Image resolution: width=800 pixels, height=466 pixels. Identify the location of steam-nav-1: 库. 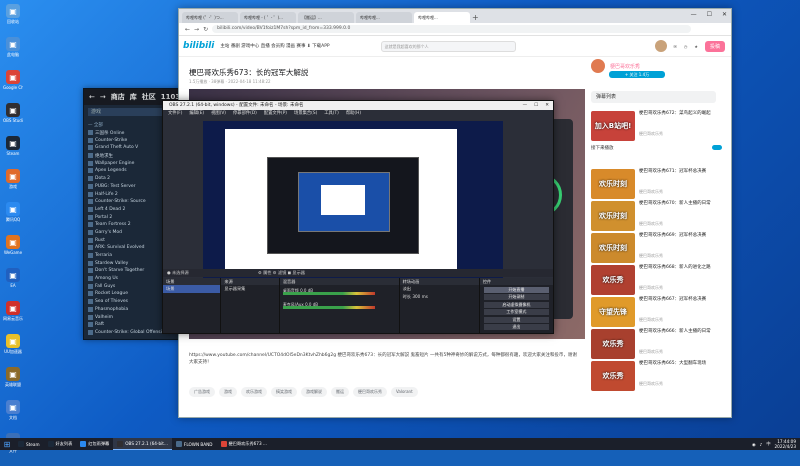
(133, 97).